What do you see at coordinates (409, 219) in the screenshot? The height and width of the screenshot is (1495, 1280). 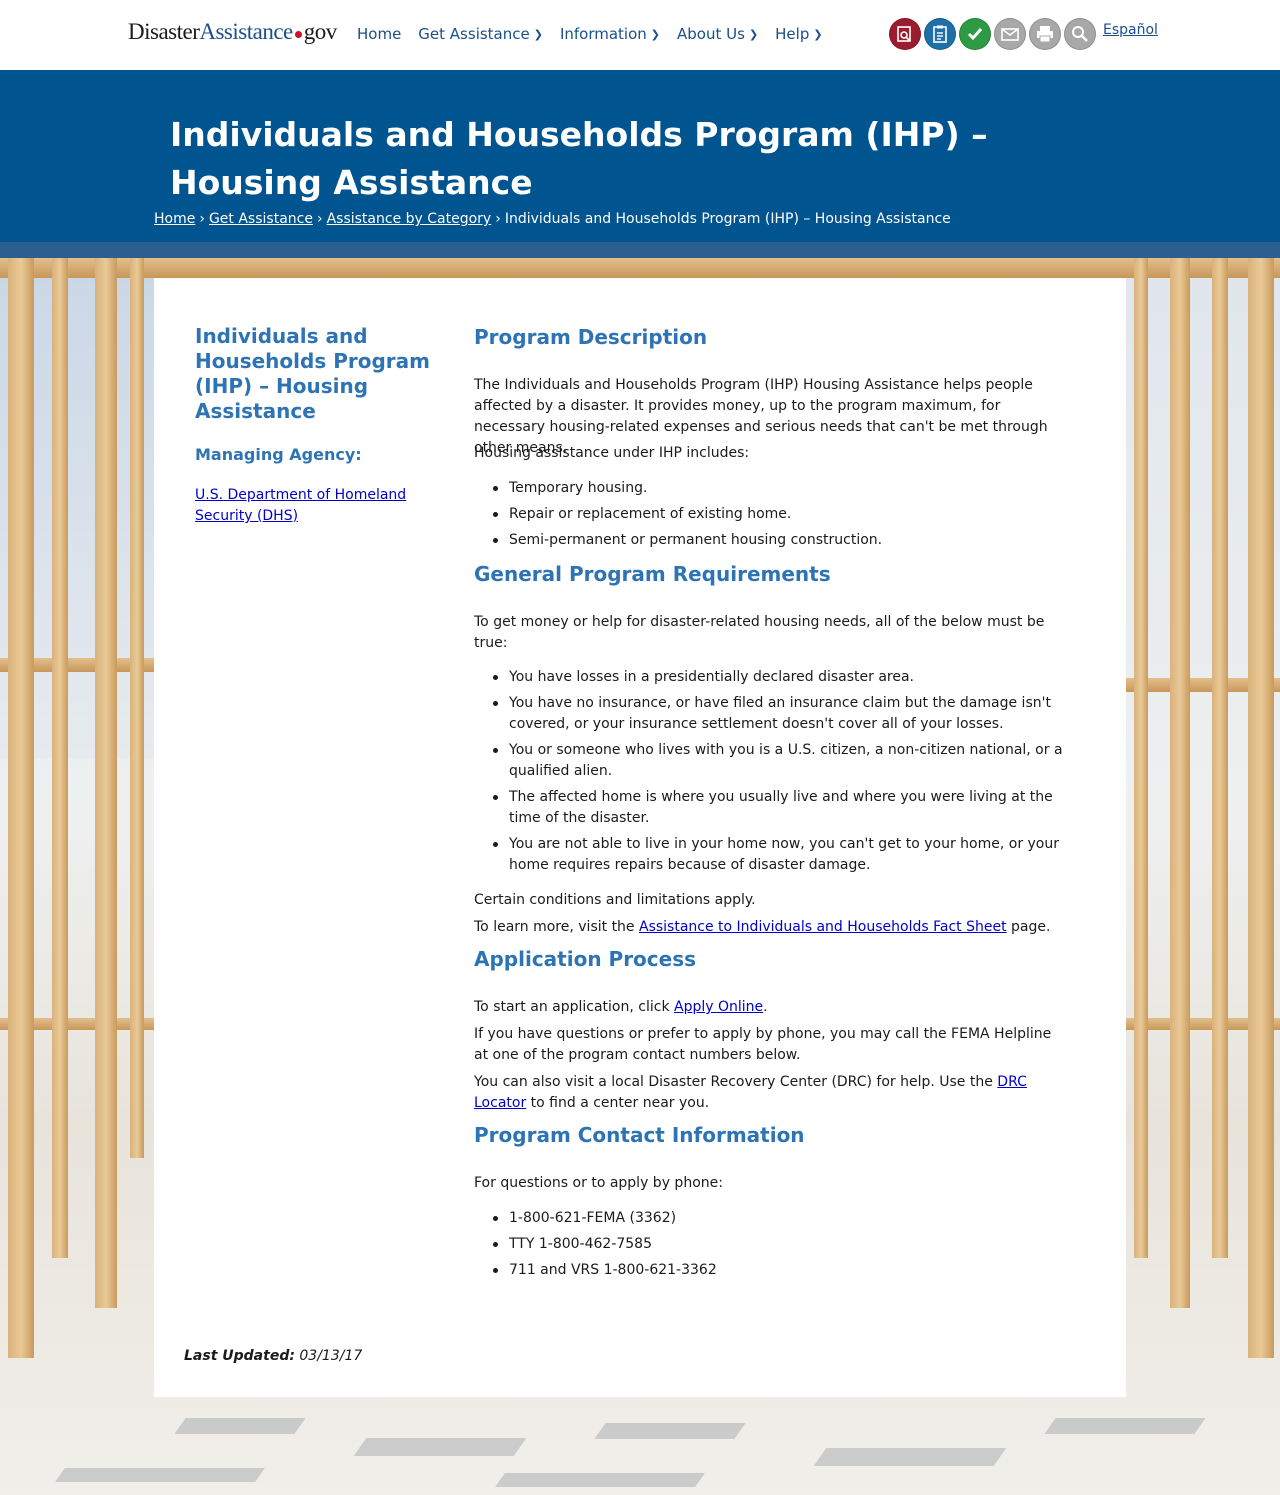 I see `breadcrumb-assistance-by-category: Assistance by Category` at bounding box center [409, 219].